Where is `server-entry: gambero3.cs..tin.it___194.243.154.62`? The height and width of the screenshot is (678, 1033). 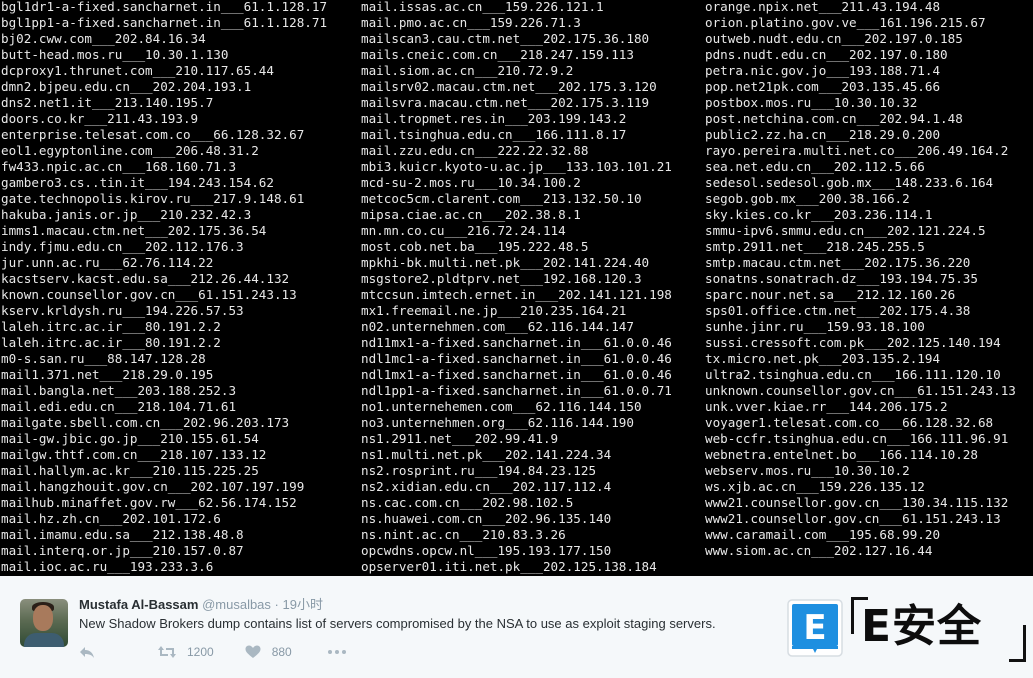
server-entry: gambero3.cs..tin.it___194.243.154.62 is located at coordinates (137, 182).